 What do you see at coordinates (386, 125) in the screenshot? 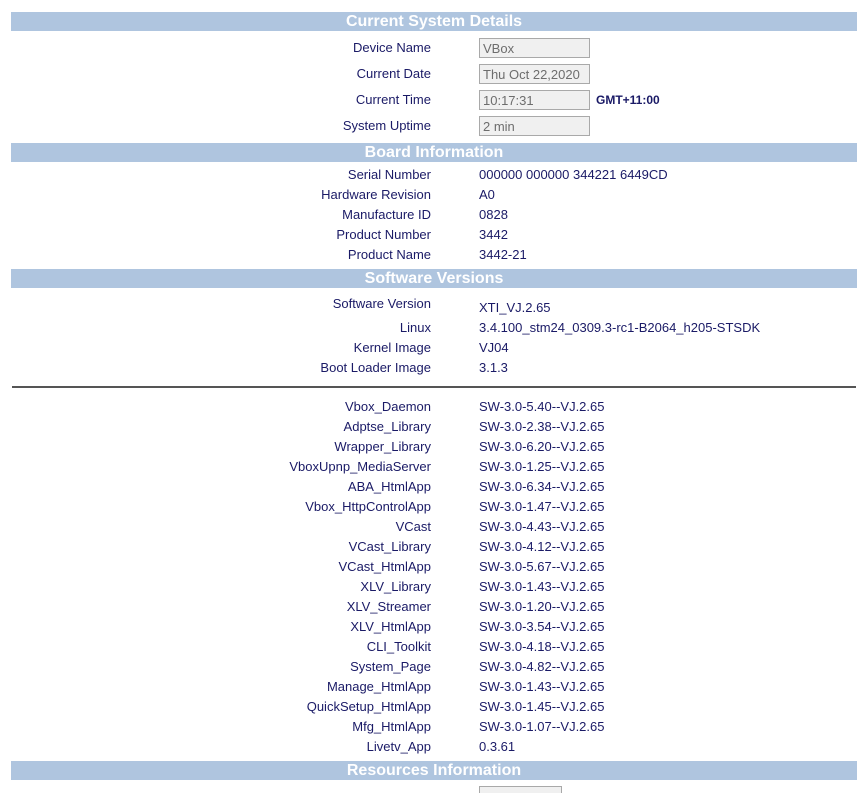
I see `system-uptime-label: System Uptime` at bounding box center [386, 125].